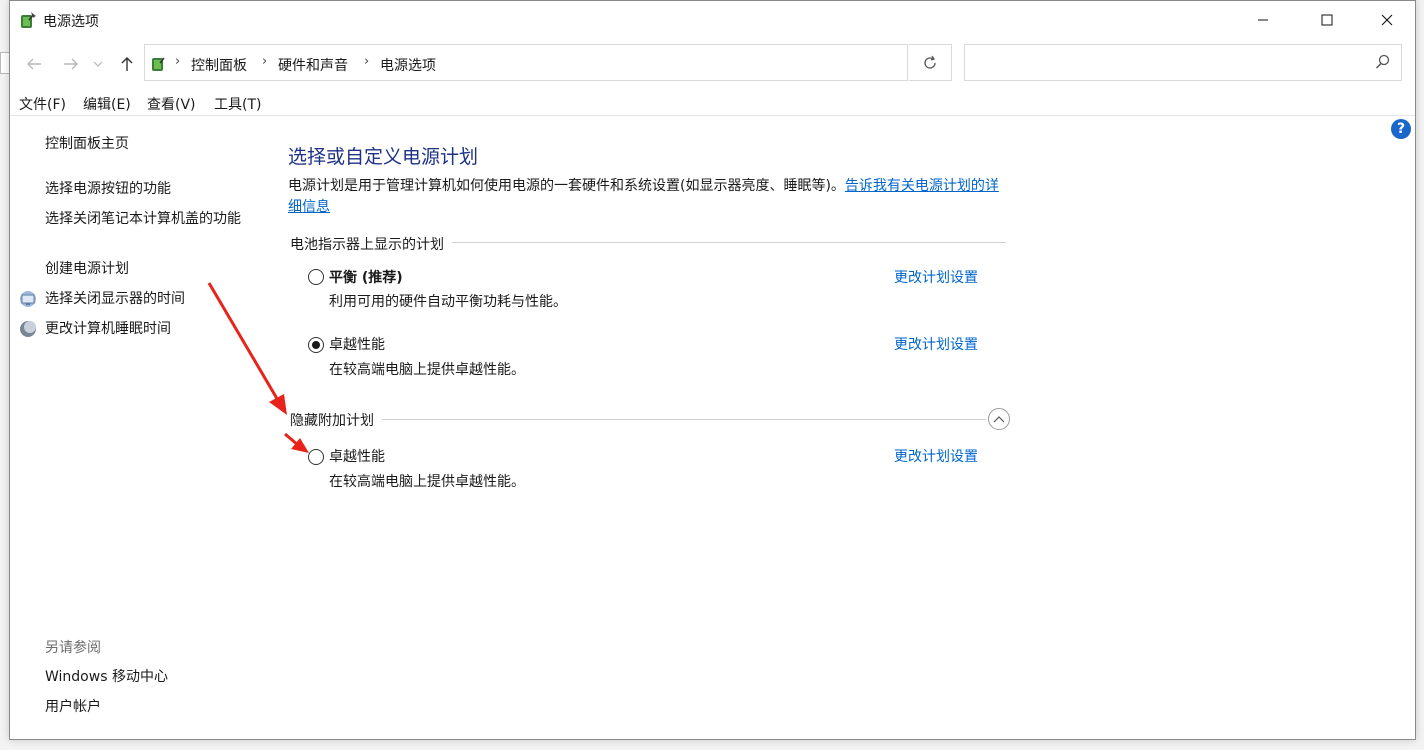 Image resolution: width=1424 pixels, height=750 pixels. I want to click on navigation-bar: › 控制面板 › 硬件和声音 › 电源选项, so click(712, 64).